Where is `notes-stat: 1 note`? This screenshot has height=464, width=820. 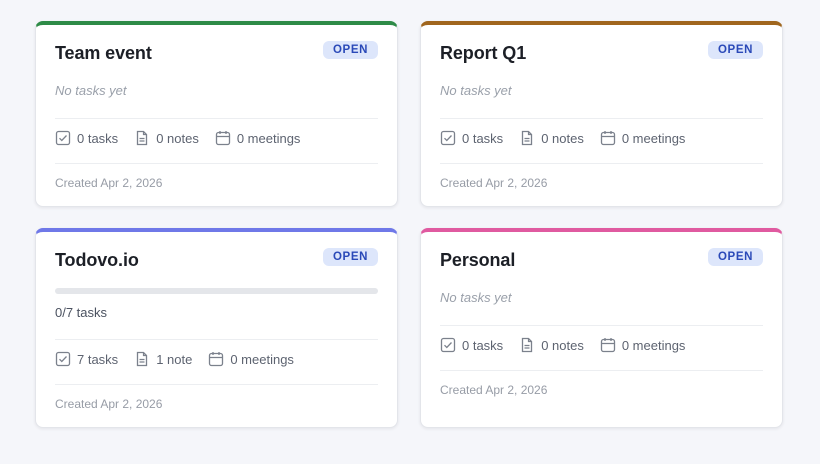 notes-stat: 1 note is located at coordinates (163, 359).